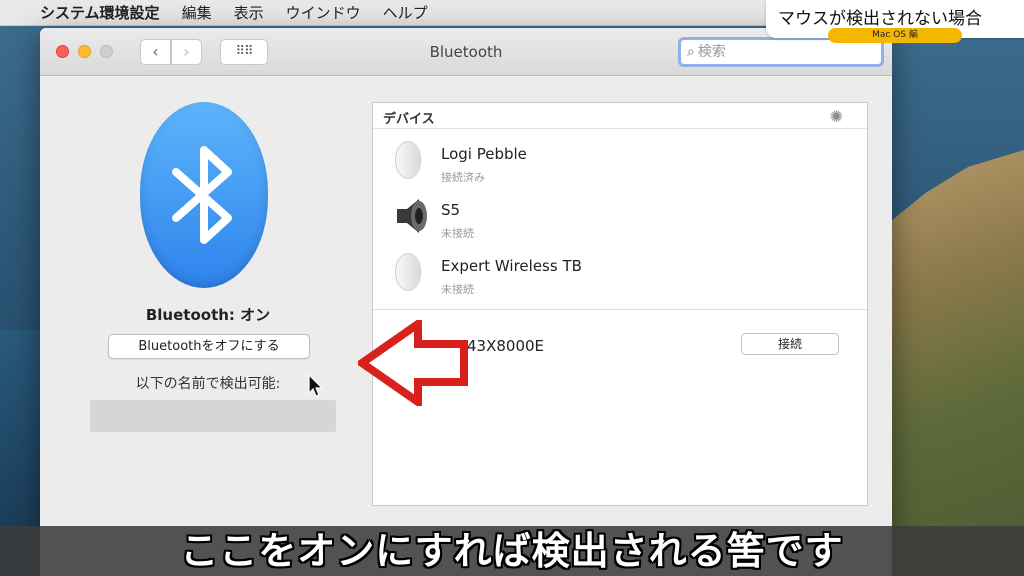  Describe the element at coordinates (204, 195) in the screenshot. I see `bluetooth-logo-icon` at that location.